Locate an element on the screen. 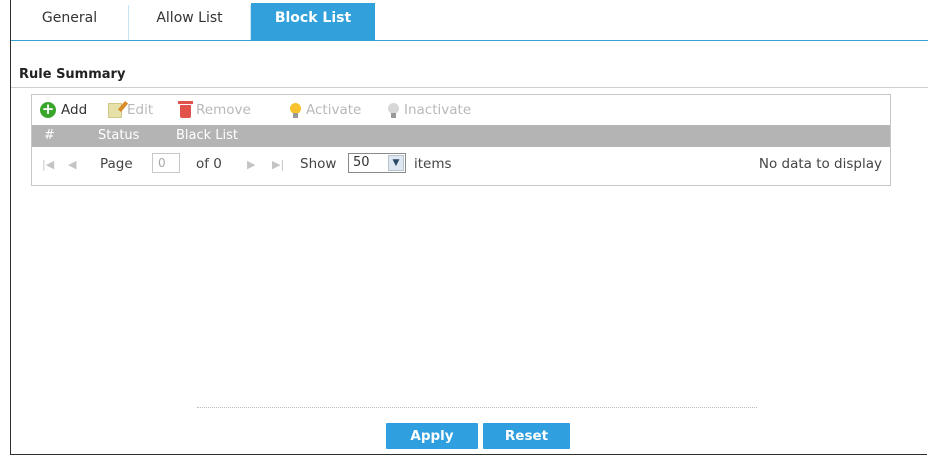 The height and width of the screenshot is (456, 928). lightbulb-on-icon is located at coordinates (295, 110).